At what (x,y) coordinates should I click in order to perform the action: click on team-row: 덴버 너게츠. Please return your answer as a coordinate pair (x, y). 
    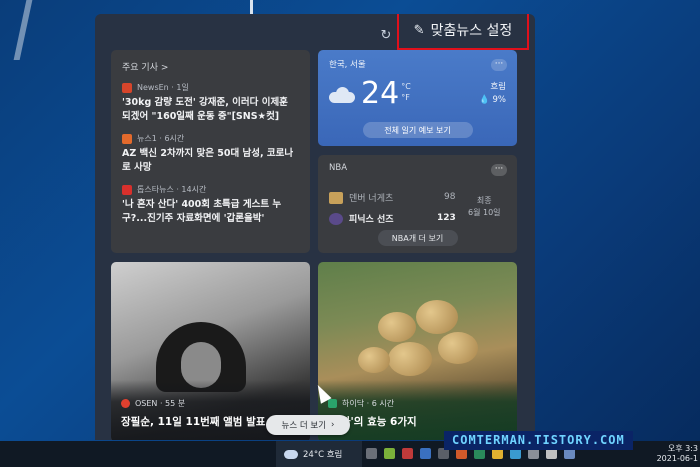
    Looking at the image, I should click on (361, 197).